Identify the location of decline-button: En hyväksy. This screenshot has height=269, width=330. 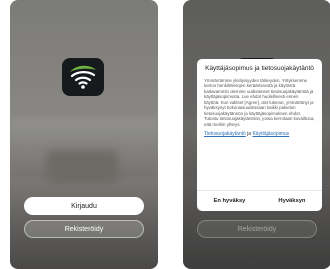
(230, 201).